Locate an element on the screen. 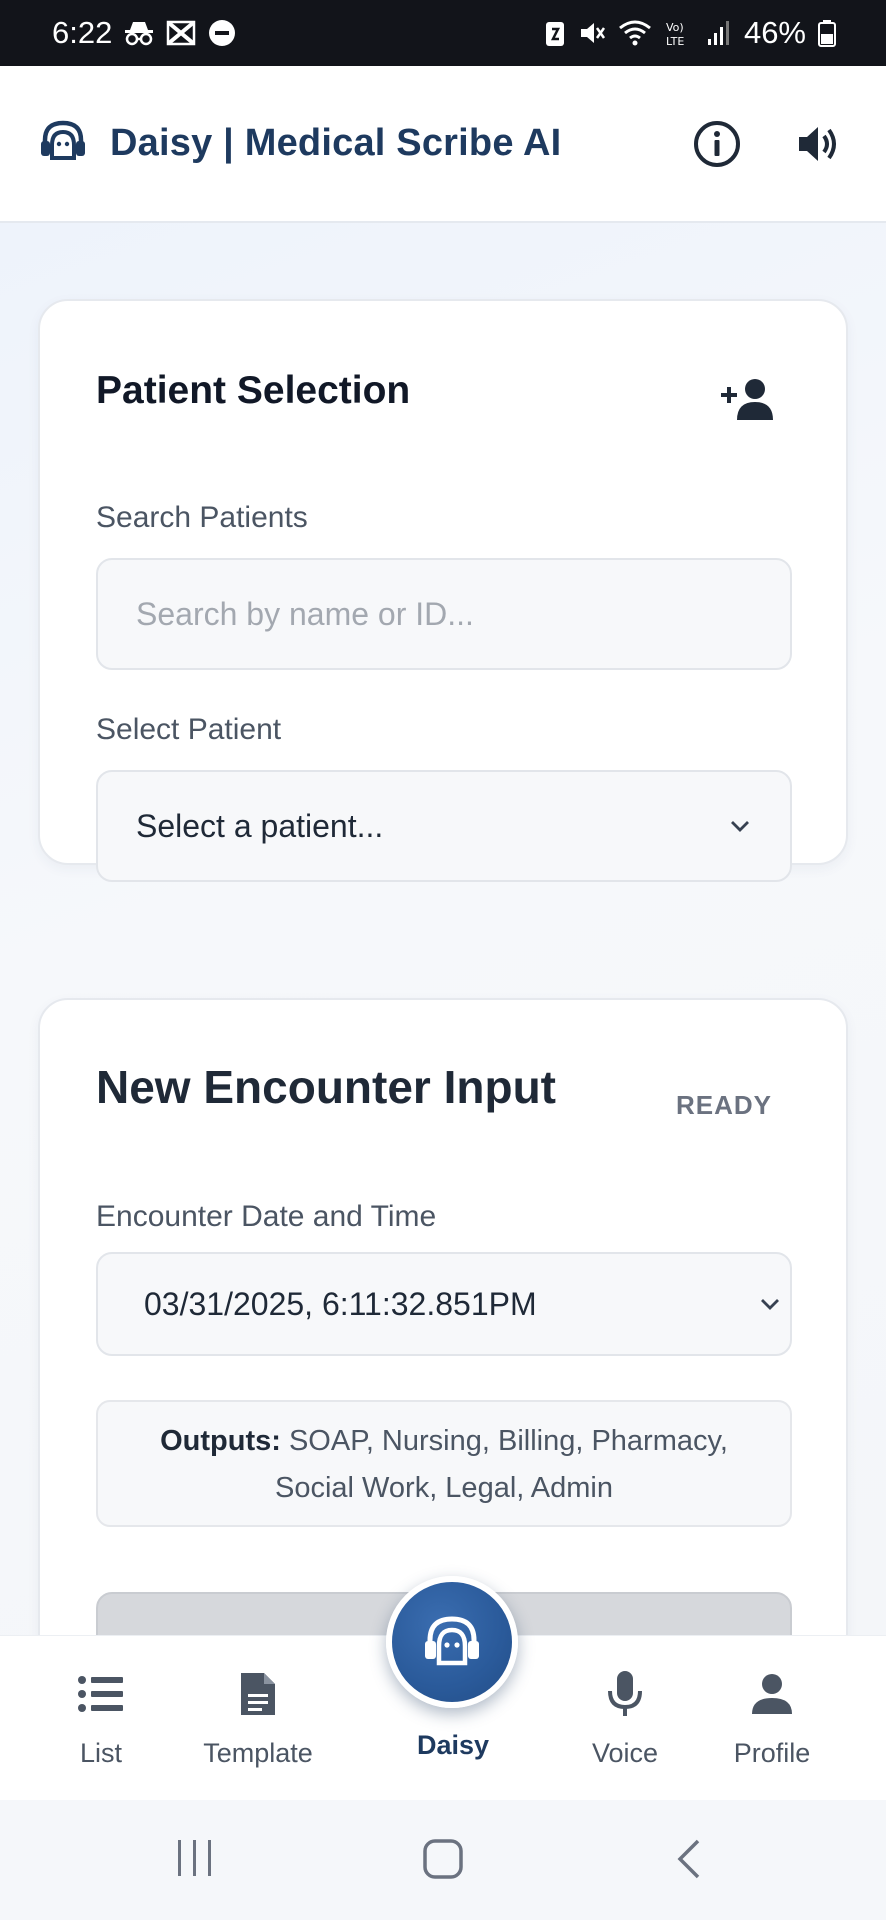 The height and width of the screenshot is (1920, 886). home-icon is located at coordinates (443, 1859).